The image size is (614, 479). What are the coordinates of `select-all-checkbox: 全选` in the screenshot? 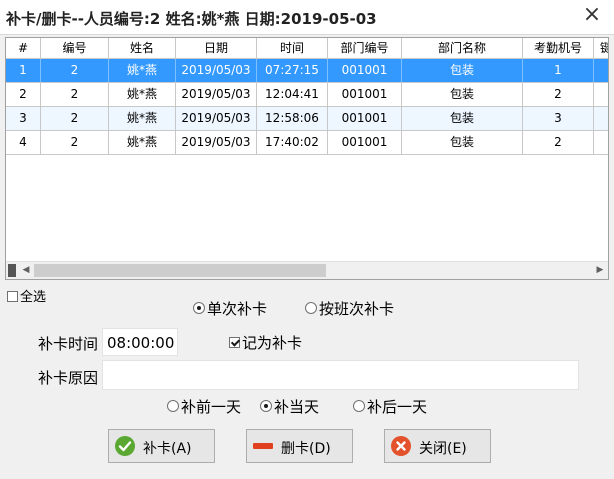 It's located at (26, 295).